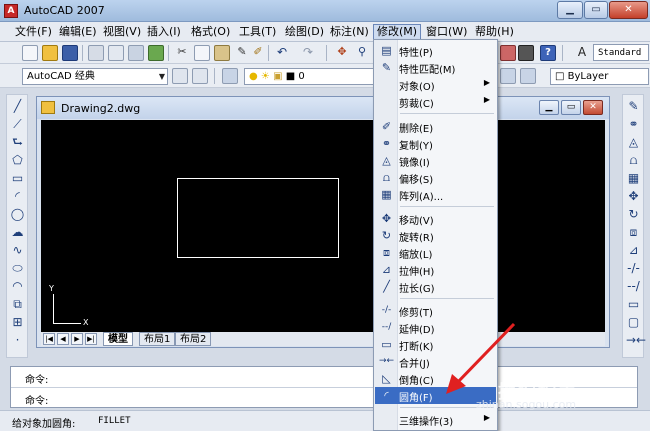 The width and height of the screenshot is (650, 431). Describe the element at coordinates (494, 32) in the screenshot. I see `menu-help: 帮助(H)` at that location.